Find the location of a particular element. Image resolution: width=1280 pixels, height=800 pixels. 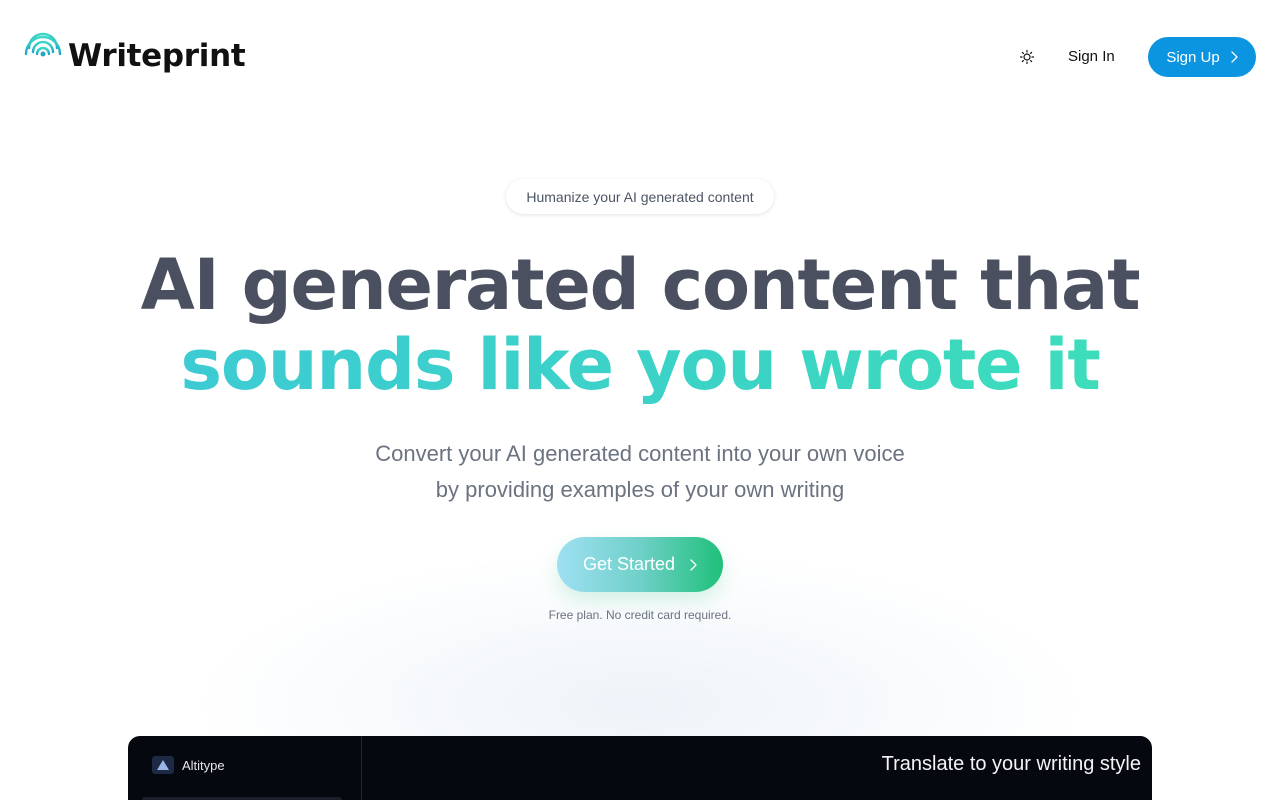

cta-note: Free plan. No credit card required. is located at coordinates (640, 615).